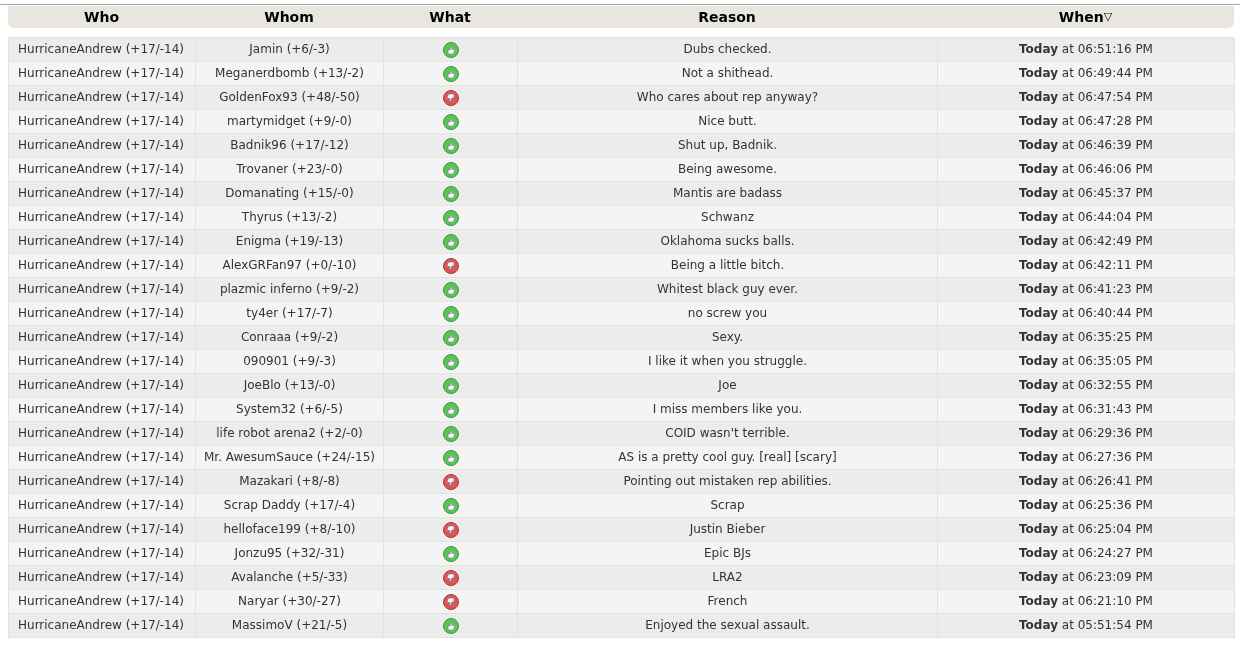  What do you see at coordinates (727, 313) in the screenshot?
I see `reason-cell: no screw you` at bounding box center [727, 313].